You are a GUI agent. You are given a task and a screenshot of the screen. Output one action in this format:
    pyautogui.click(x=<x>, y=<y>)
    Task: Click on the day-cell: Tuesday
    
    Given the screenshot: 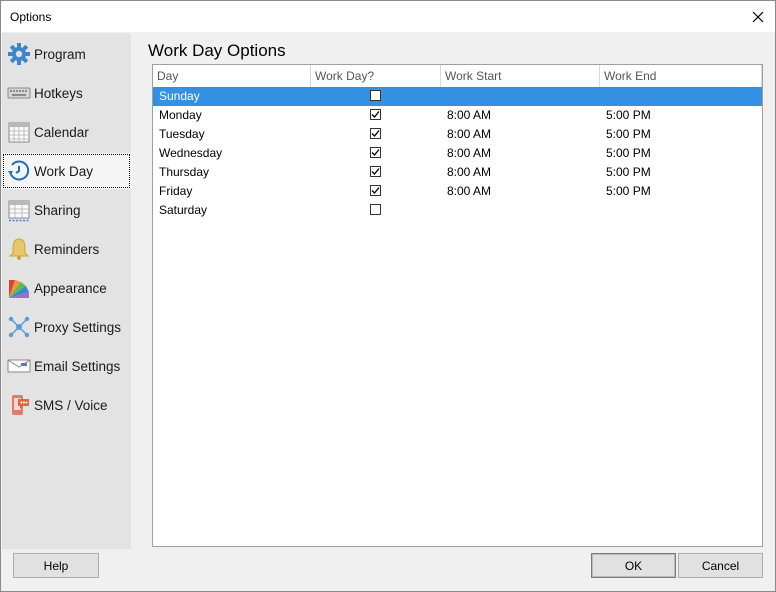 What is the action you would take?
    pyautogui.click(x=182, y=134)
    